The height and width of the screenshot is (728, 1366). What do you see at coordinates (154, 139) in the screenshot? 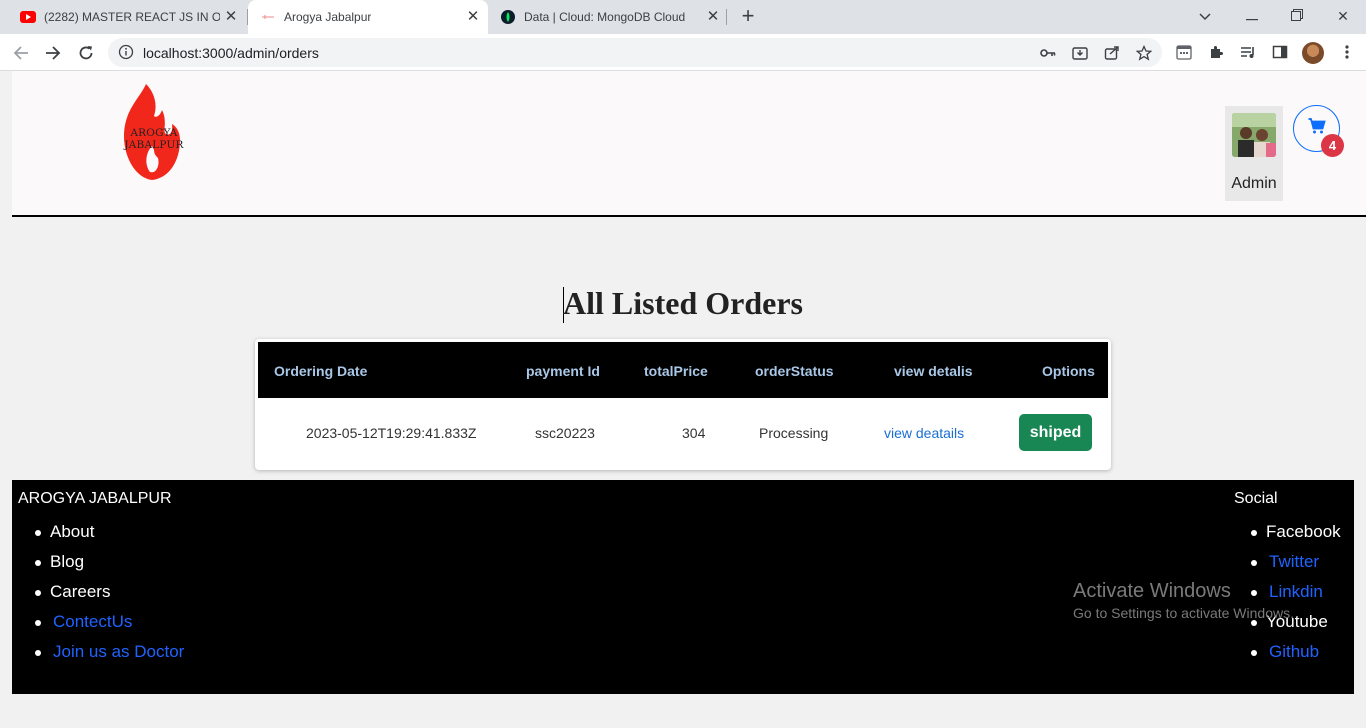
I see `logo-text: AROGYA JABALPUR` at bounding box center [154, 139].